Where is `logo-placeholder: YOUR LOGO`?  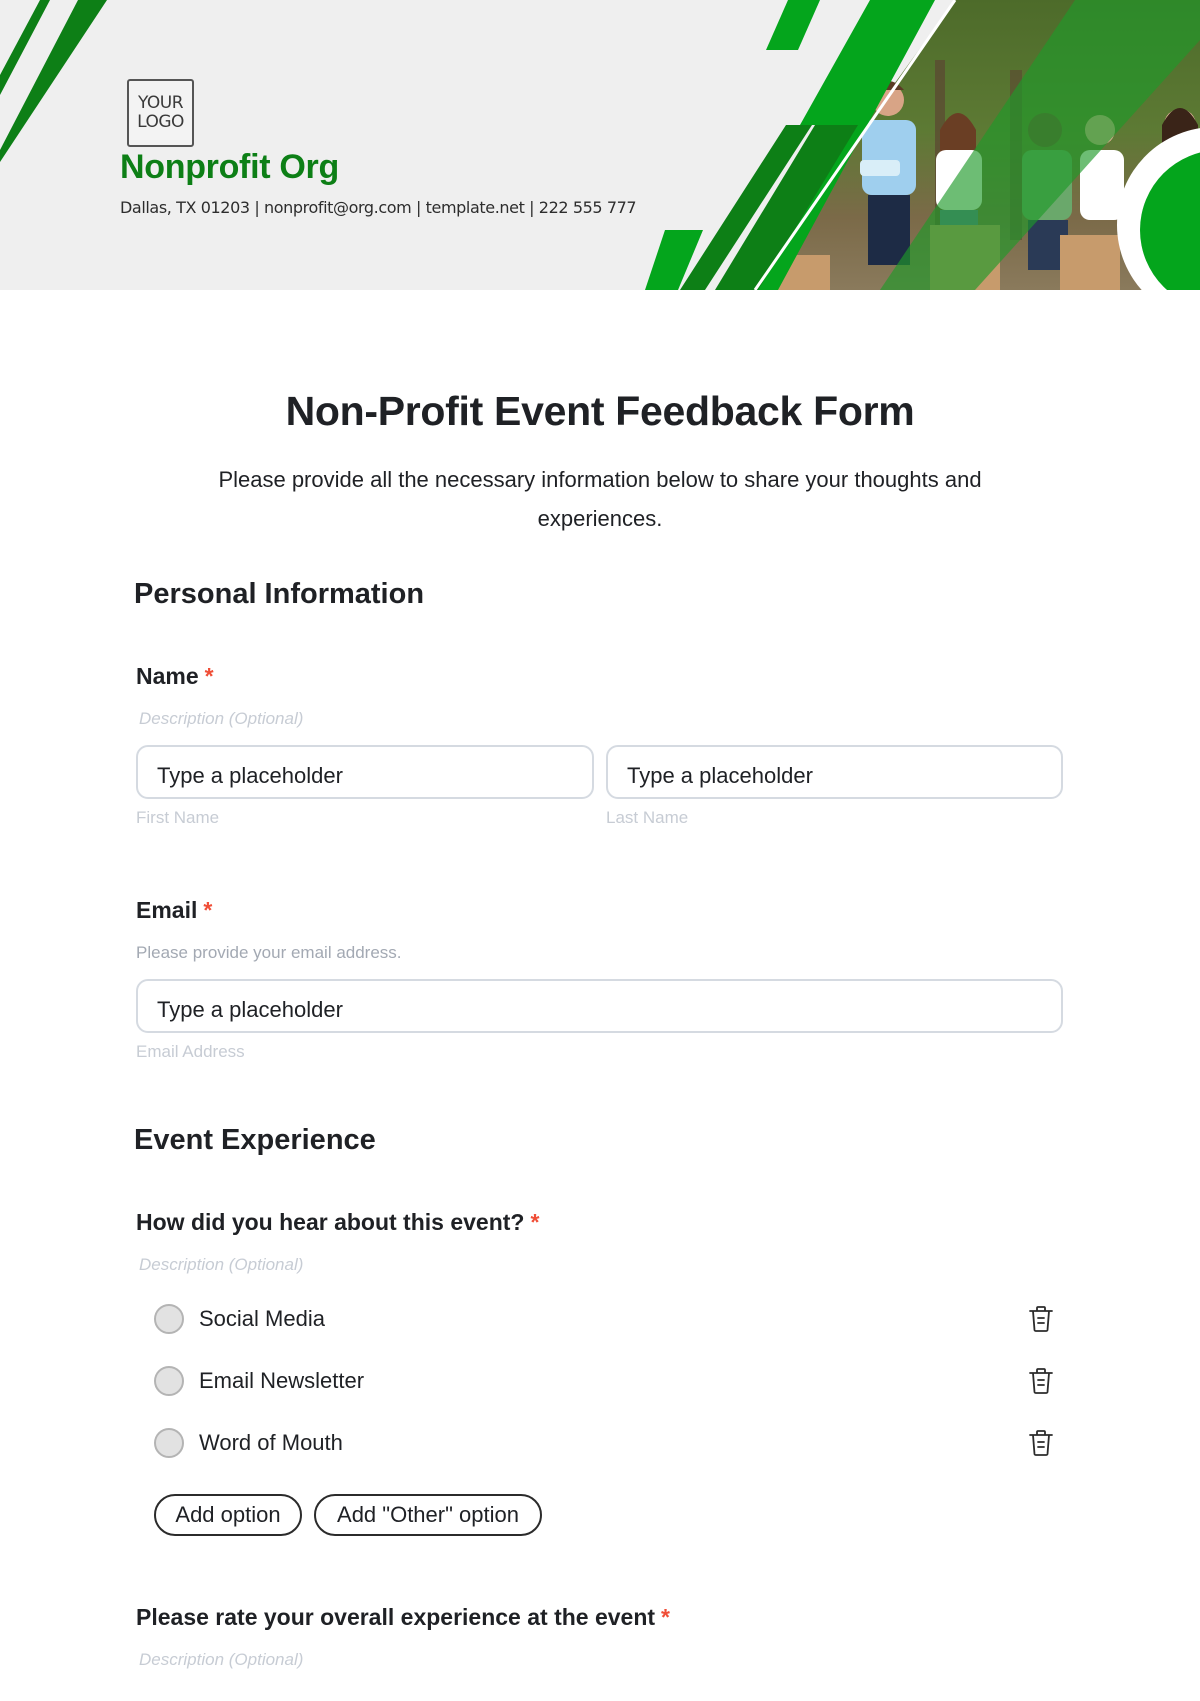 logo-placeholder: YOUR LOGO is located at coordinates (160, 113).